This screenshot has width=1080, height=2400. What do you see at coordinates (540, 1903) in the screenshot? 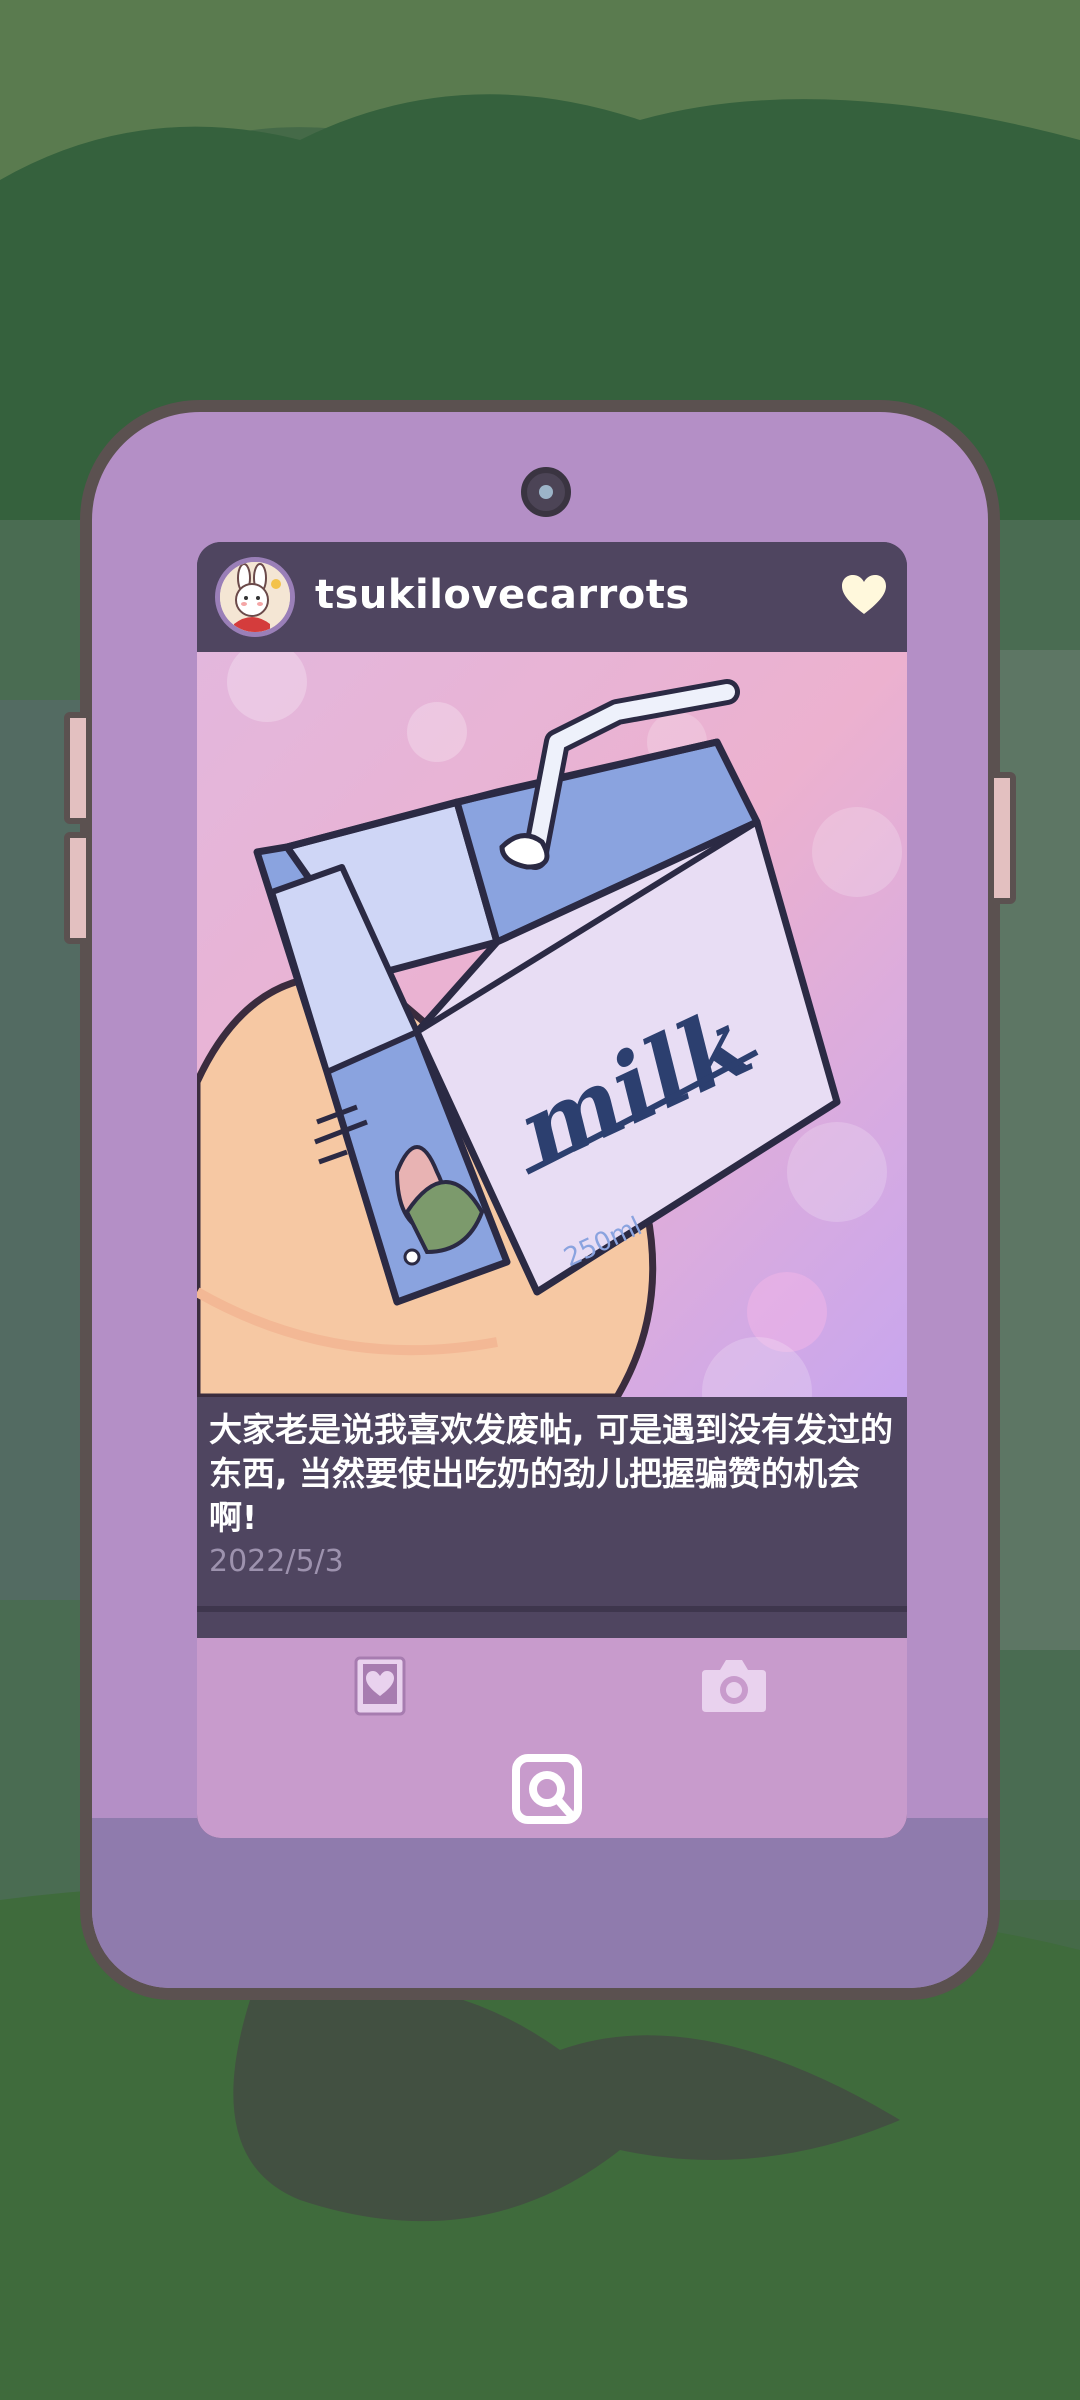
I see `phone-bottom-shade` at bounding box center [540, 1903].